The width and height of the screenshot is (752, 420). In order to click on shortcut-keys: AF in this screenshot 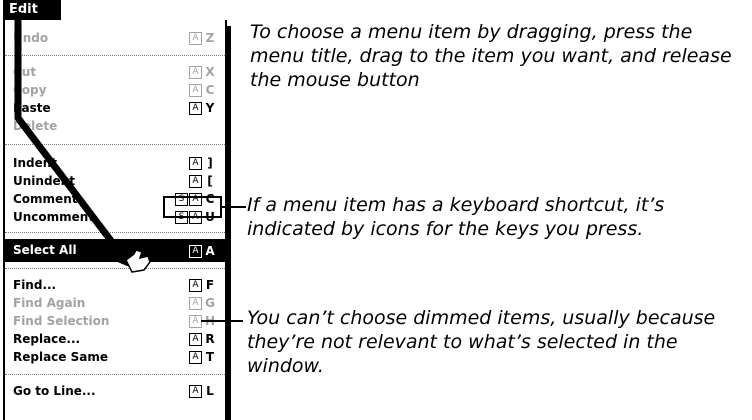, I will do `click(203, 285)`.